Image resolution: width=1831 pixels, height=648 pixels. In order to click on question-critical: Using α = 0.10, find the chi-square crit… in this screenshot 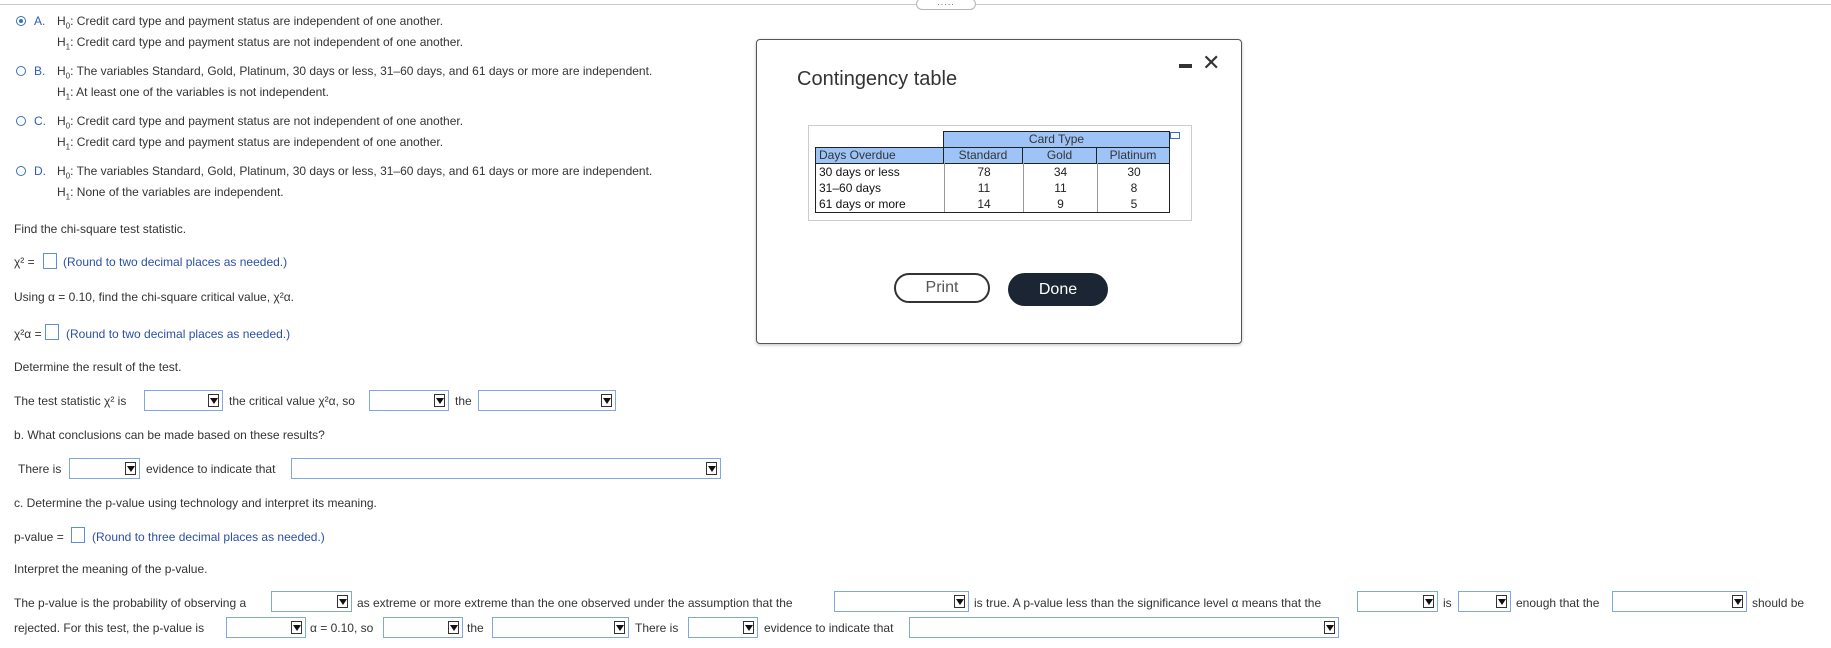, I will do `click(154, 297)`.